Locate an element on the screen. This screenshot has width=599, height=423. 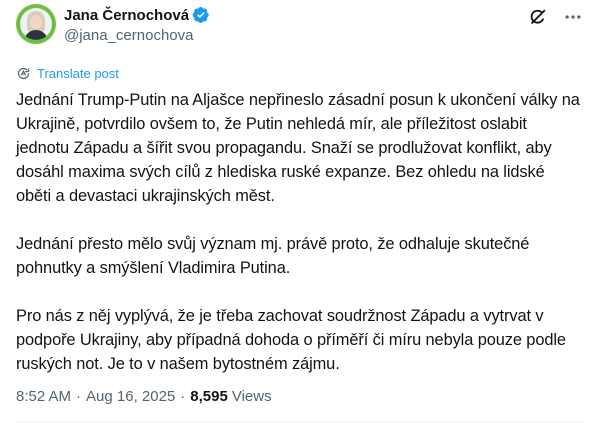
translate-post: Translate post is located at coordinates (67, 73).